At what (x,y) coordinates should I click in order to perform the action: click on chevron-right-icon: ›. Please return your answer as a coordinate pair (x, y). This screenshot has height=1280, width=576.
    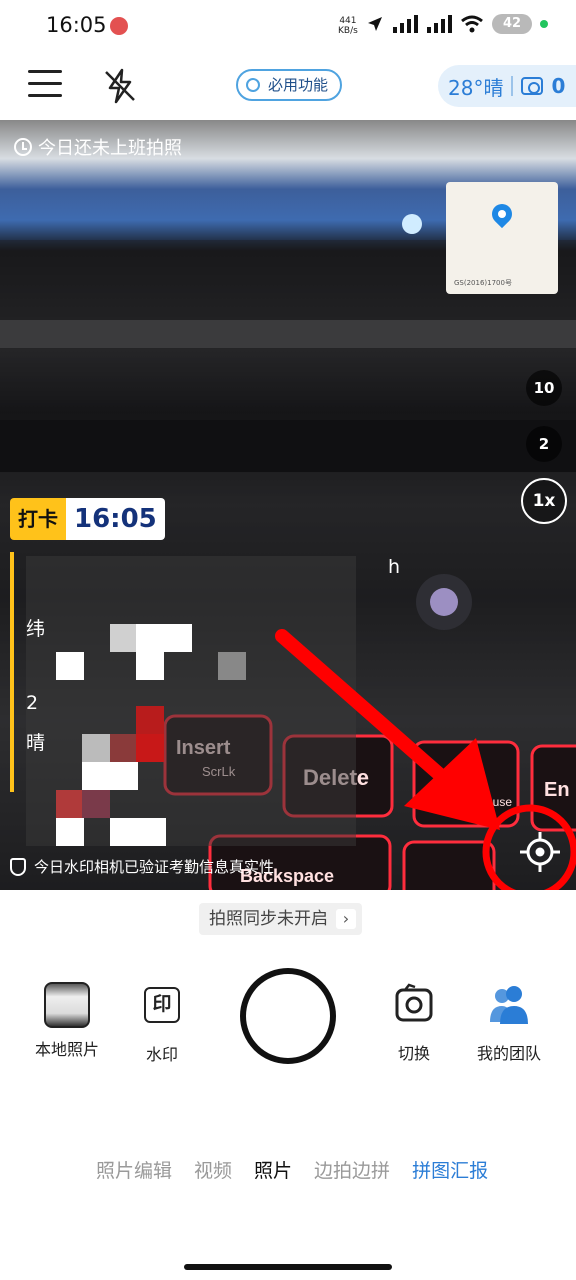
    Looking at the image, I should click on (346, 919).